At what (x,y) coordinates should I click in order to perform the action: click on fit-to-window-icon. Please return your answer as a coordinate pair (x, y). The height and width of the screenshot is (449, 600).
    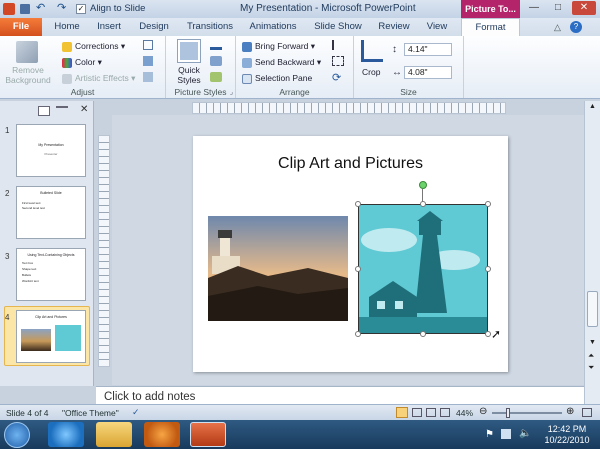
    Looking at the image, I should click on (587, 412).